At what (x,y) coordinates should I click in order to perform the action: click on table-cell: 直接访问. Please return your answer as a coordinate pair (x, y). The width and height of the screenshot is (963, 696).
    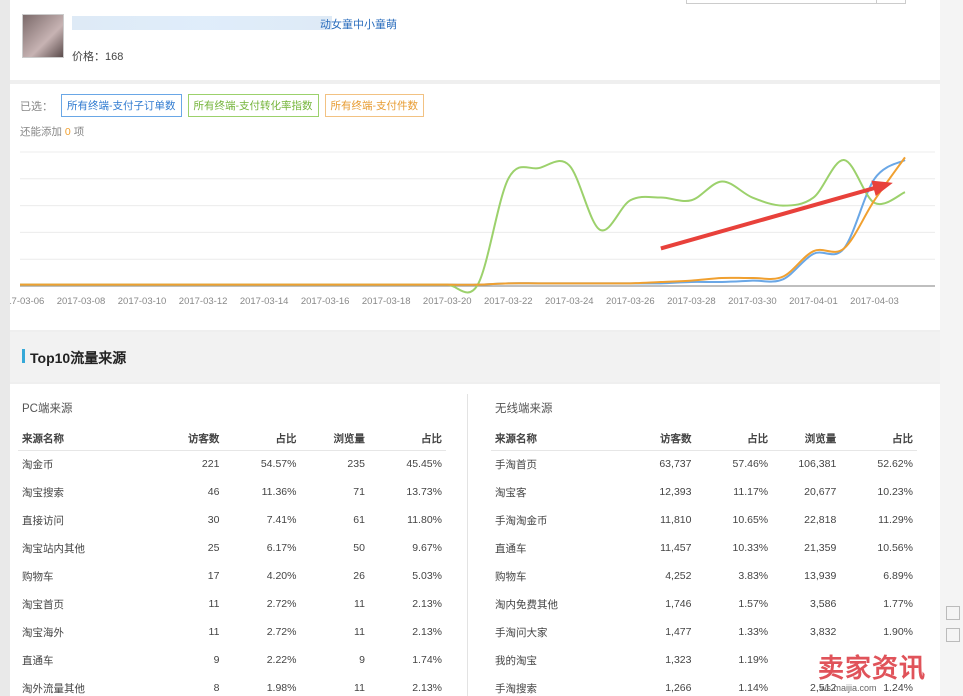
    Looking at the image, I should click on (43, 520).